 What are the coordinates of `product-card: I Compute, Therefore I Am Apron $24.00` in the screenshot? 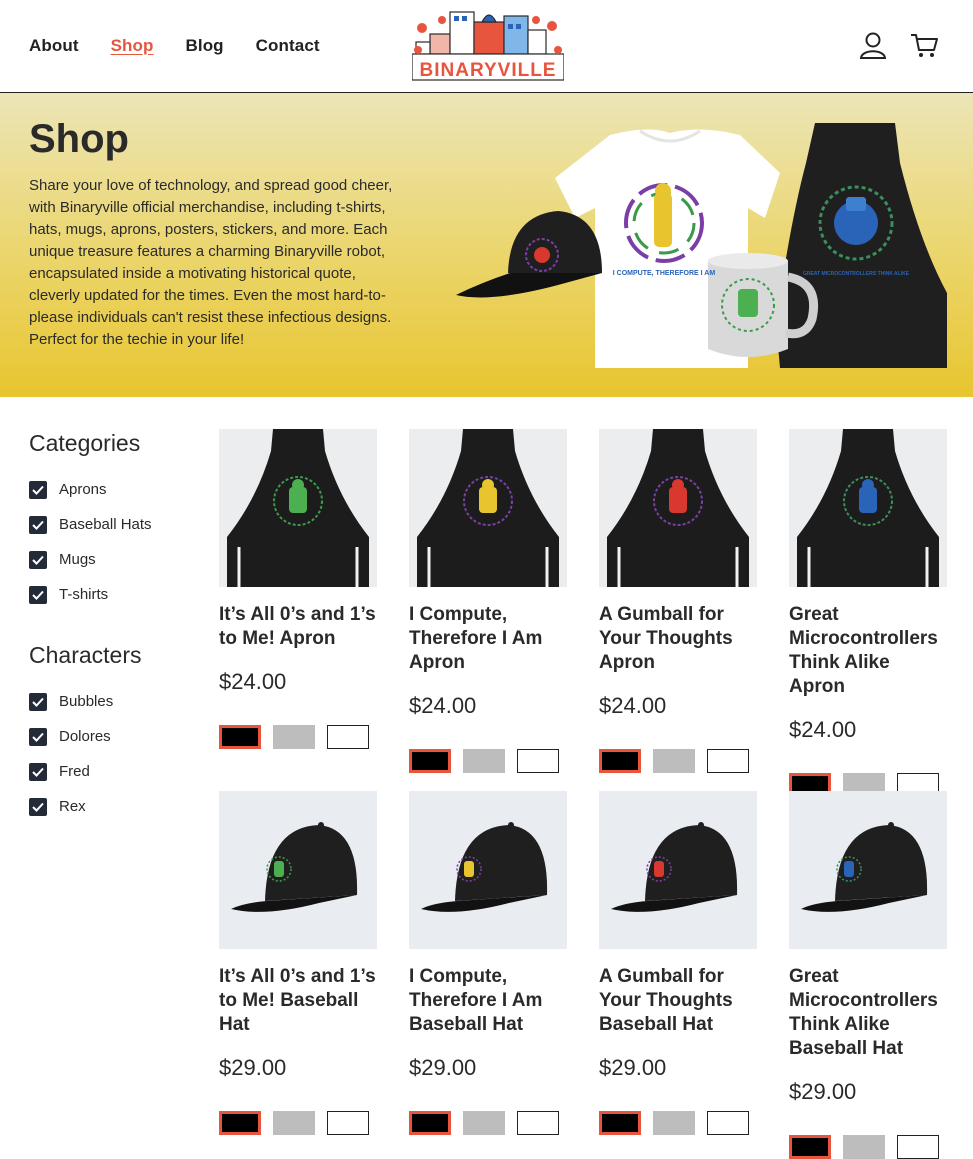 It's located at (488, 601).